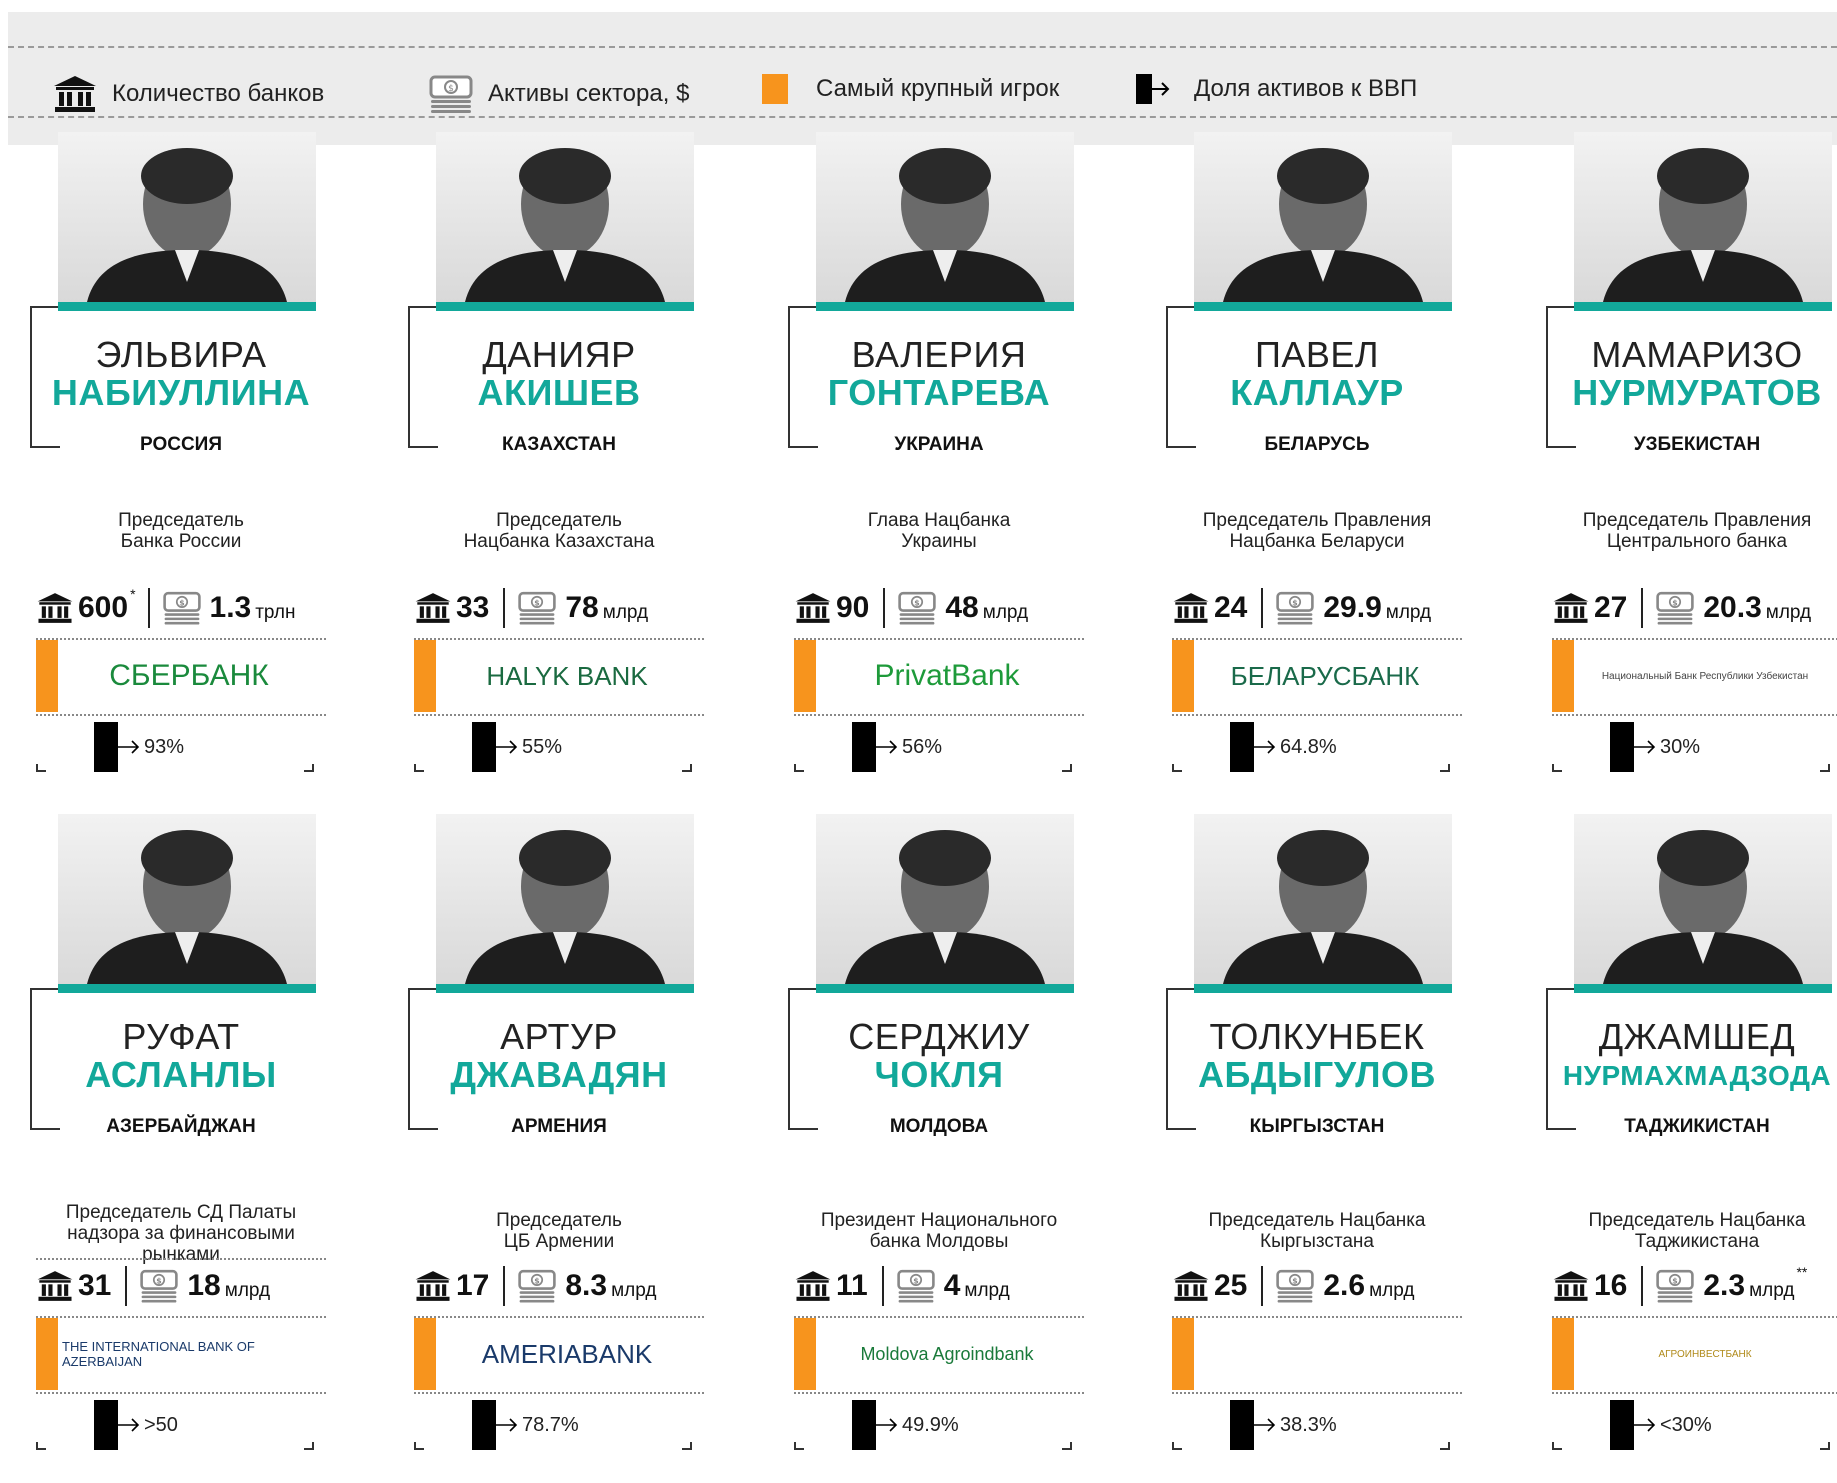  What do you see at coordinates (922, 117) in the screenshot?
I see `legend-bottom-divider` at bounding box center [922, 117].